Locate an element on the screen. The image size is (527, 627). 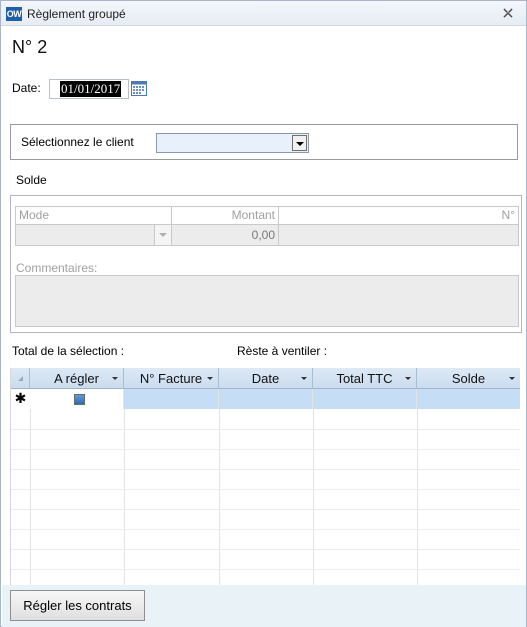
numero-field is located at coordinates (398, 235).